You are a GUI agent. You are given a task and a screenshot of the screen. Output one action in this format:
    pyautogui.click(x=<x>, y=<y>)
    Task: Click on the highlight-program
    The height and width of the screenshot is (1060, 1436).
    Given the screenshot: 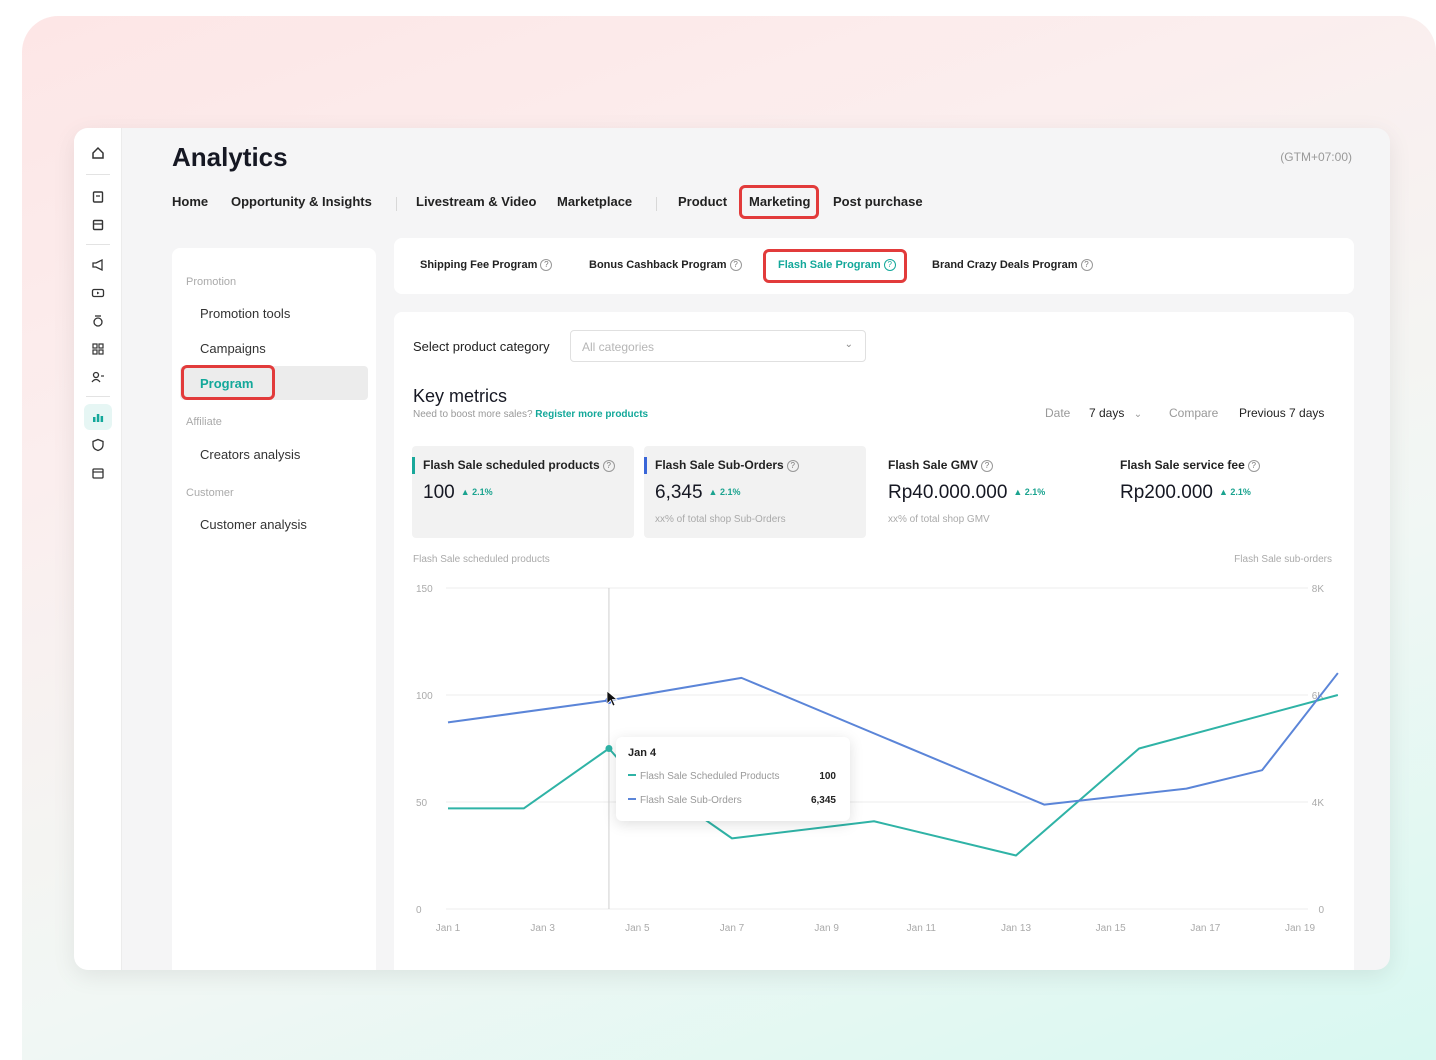 What is the action you would take?
    pyautogui.click(x=228, y=382)
    